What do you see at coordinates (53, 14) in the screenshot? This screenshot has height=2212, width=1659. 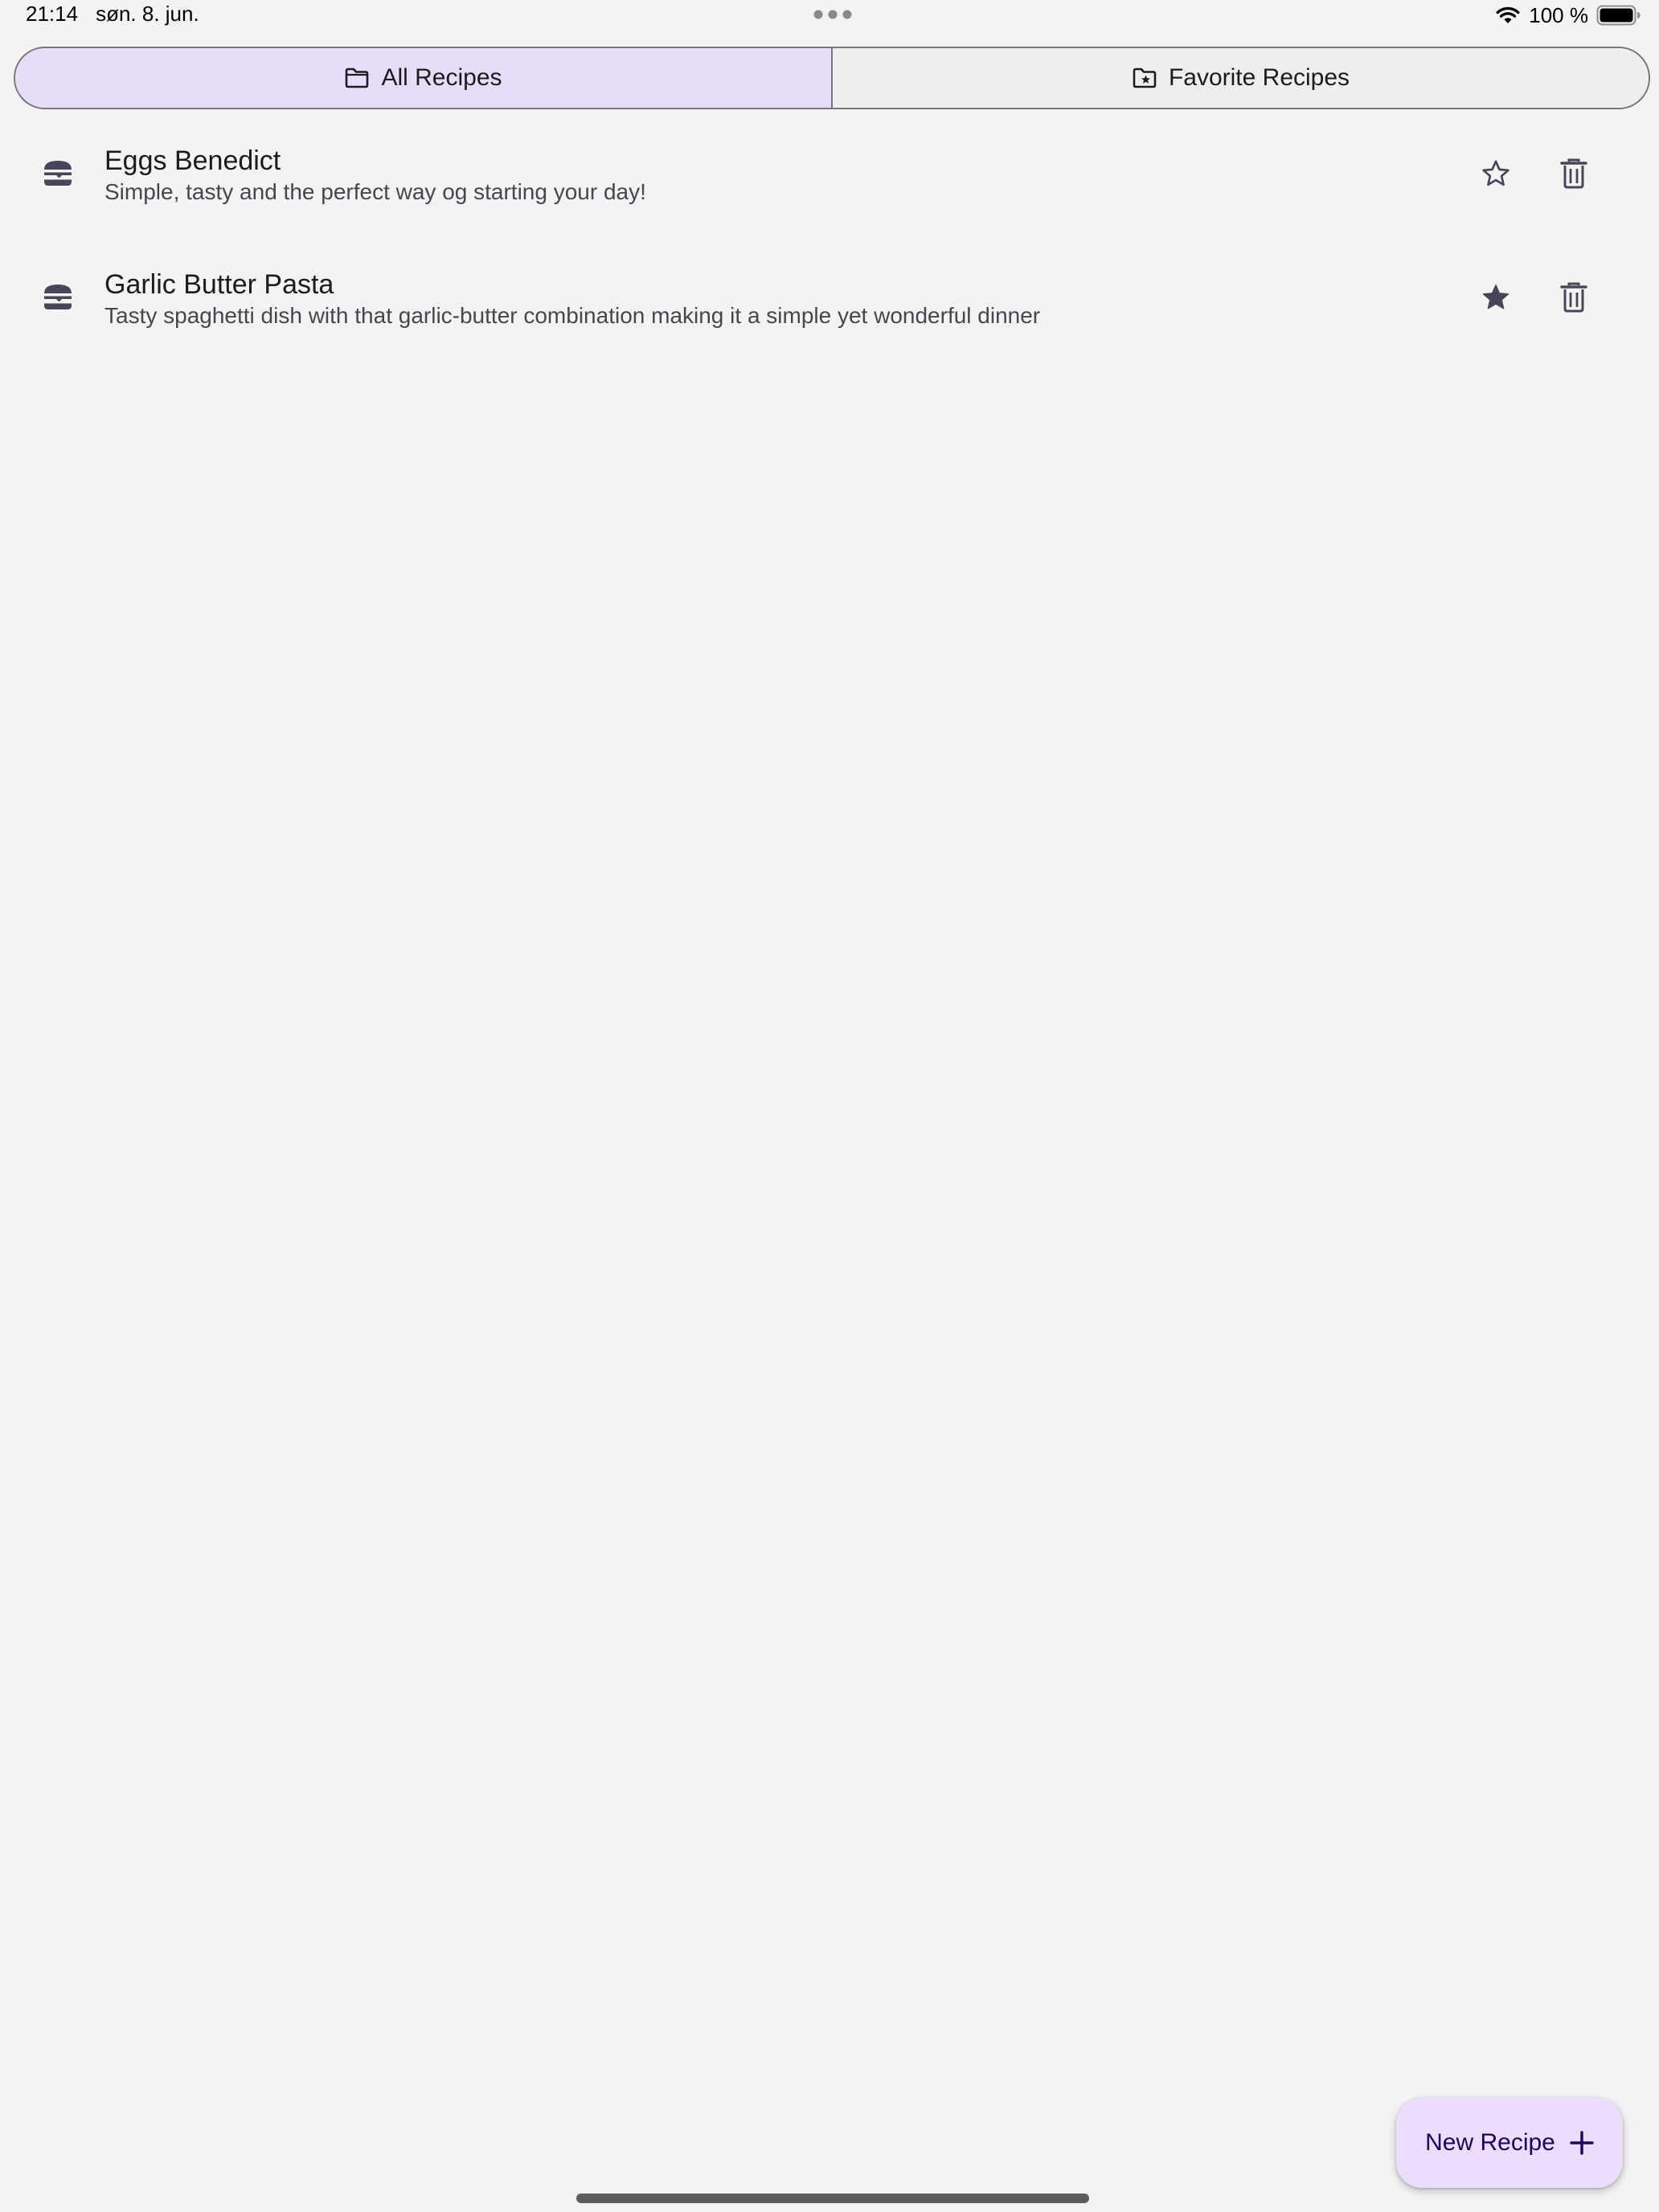 I see `status-time: 21:14` at bounding box center [53, 14].